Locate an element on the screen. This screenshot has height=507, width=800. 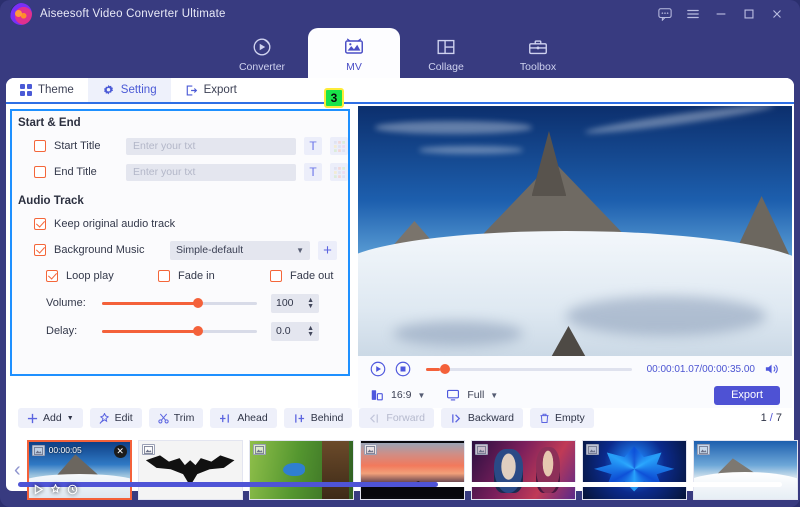
thumb-duration: 00:00:05 is located at coordinates (65, 450).